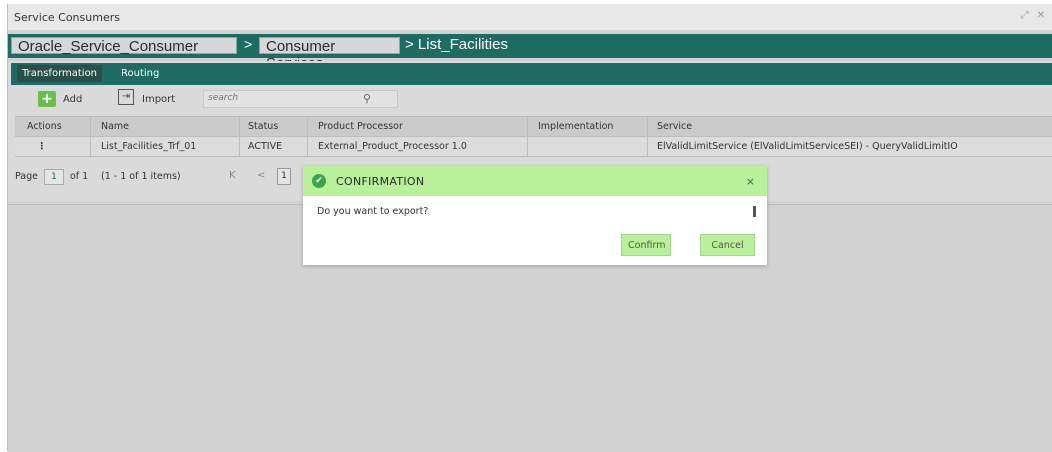 Image resolution: width=1052 pixels, height=452 pixels. Describe the element at coordinates (54, 177) in the screenshot. I see `page-number-input: 1` at that location.